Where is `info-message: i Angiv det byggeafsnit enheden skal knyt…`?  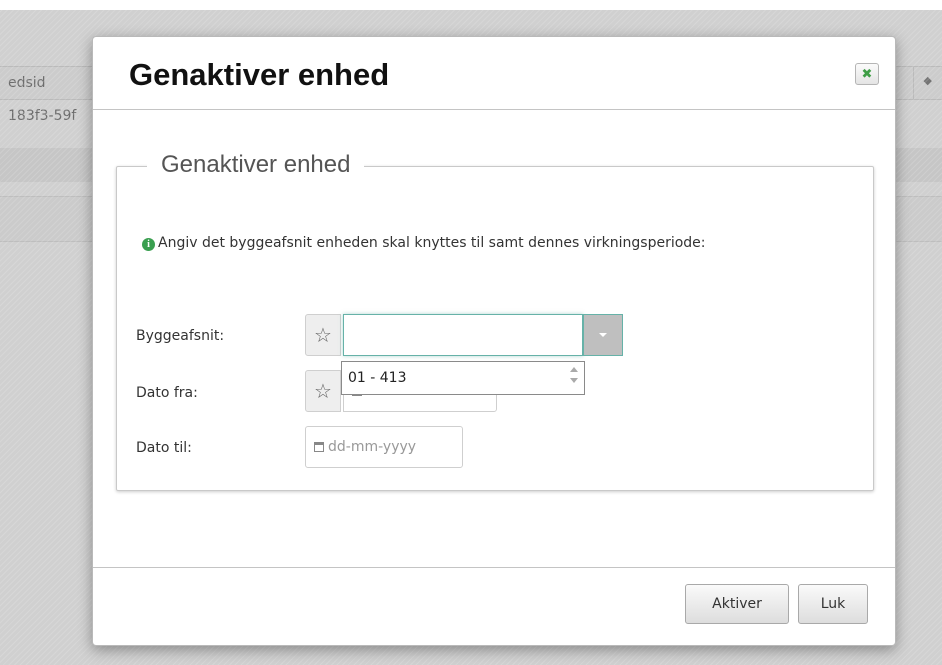 info-message: i Angiv det byggeafsnit enheden skal knyt… is located at coordinates (442, 243).